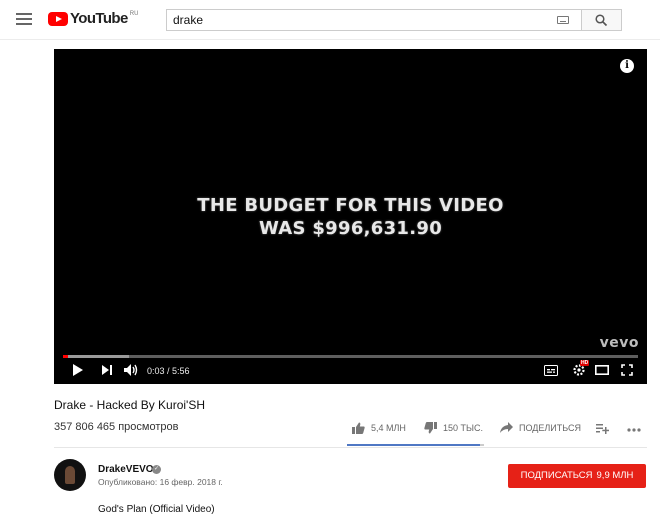 The height and width of the screenshot is (532, 660). What do you see at coordinates (130, 405) in the screenshot?
I see `video-title: Drake - Hacked By Kuroi'SH` at bounding box center [130, 405].